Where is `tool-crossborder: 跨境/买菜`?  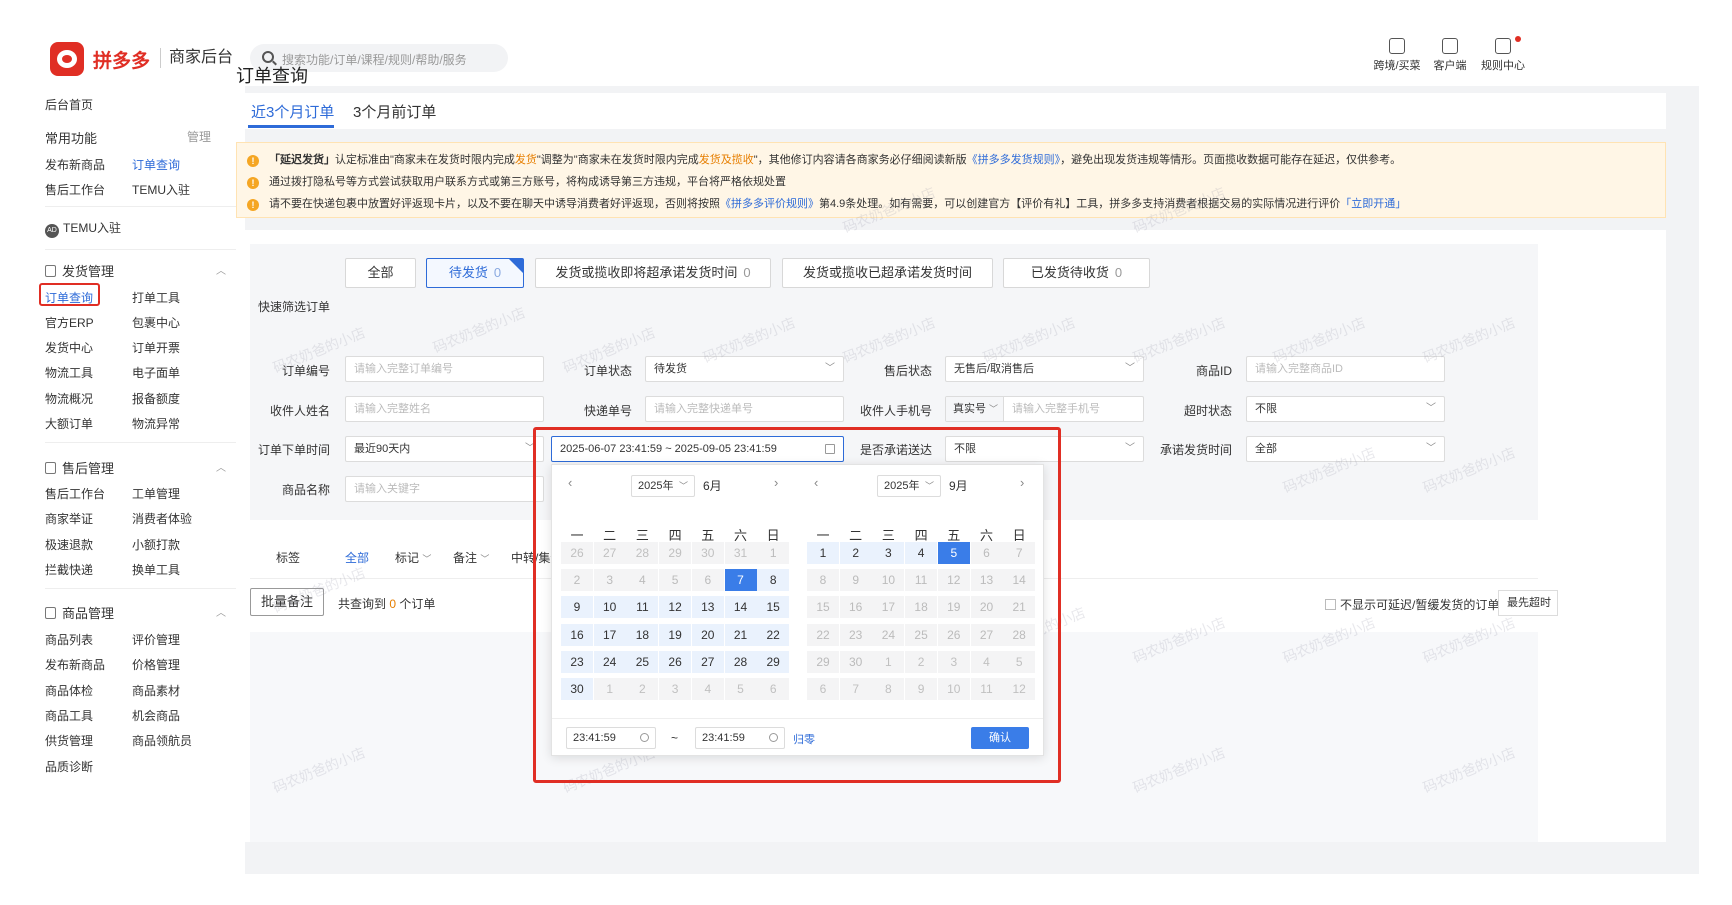 tool-crossborder: 跨境/买菜 is located at coordinates (1397, 55).